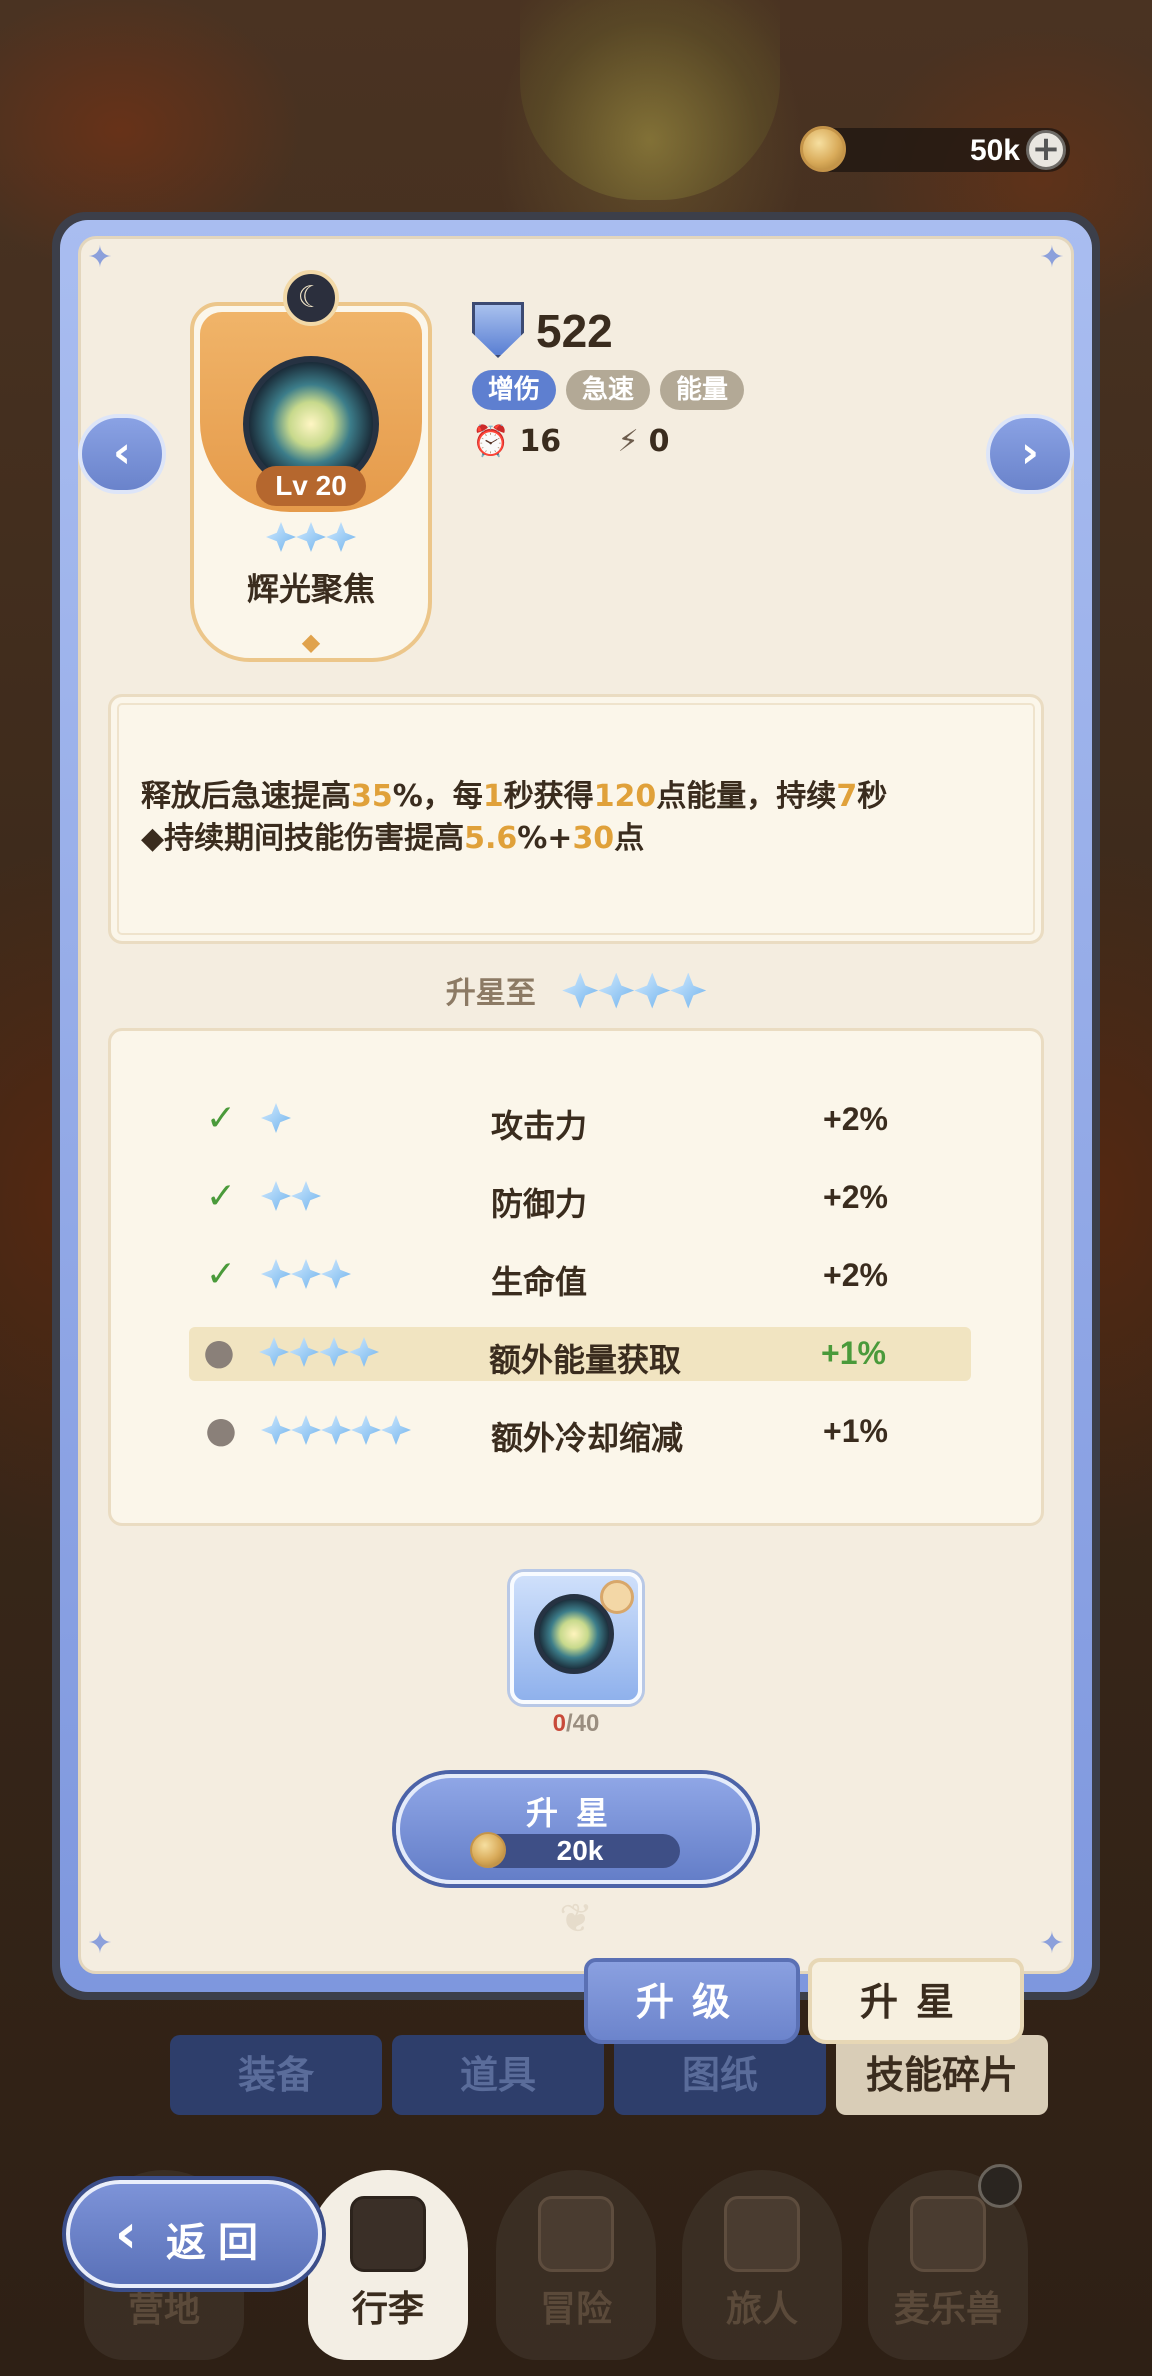 This screenshot has height=2376, width=1152. I want to click on star-up-label: 升星, so click(575, 1813).